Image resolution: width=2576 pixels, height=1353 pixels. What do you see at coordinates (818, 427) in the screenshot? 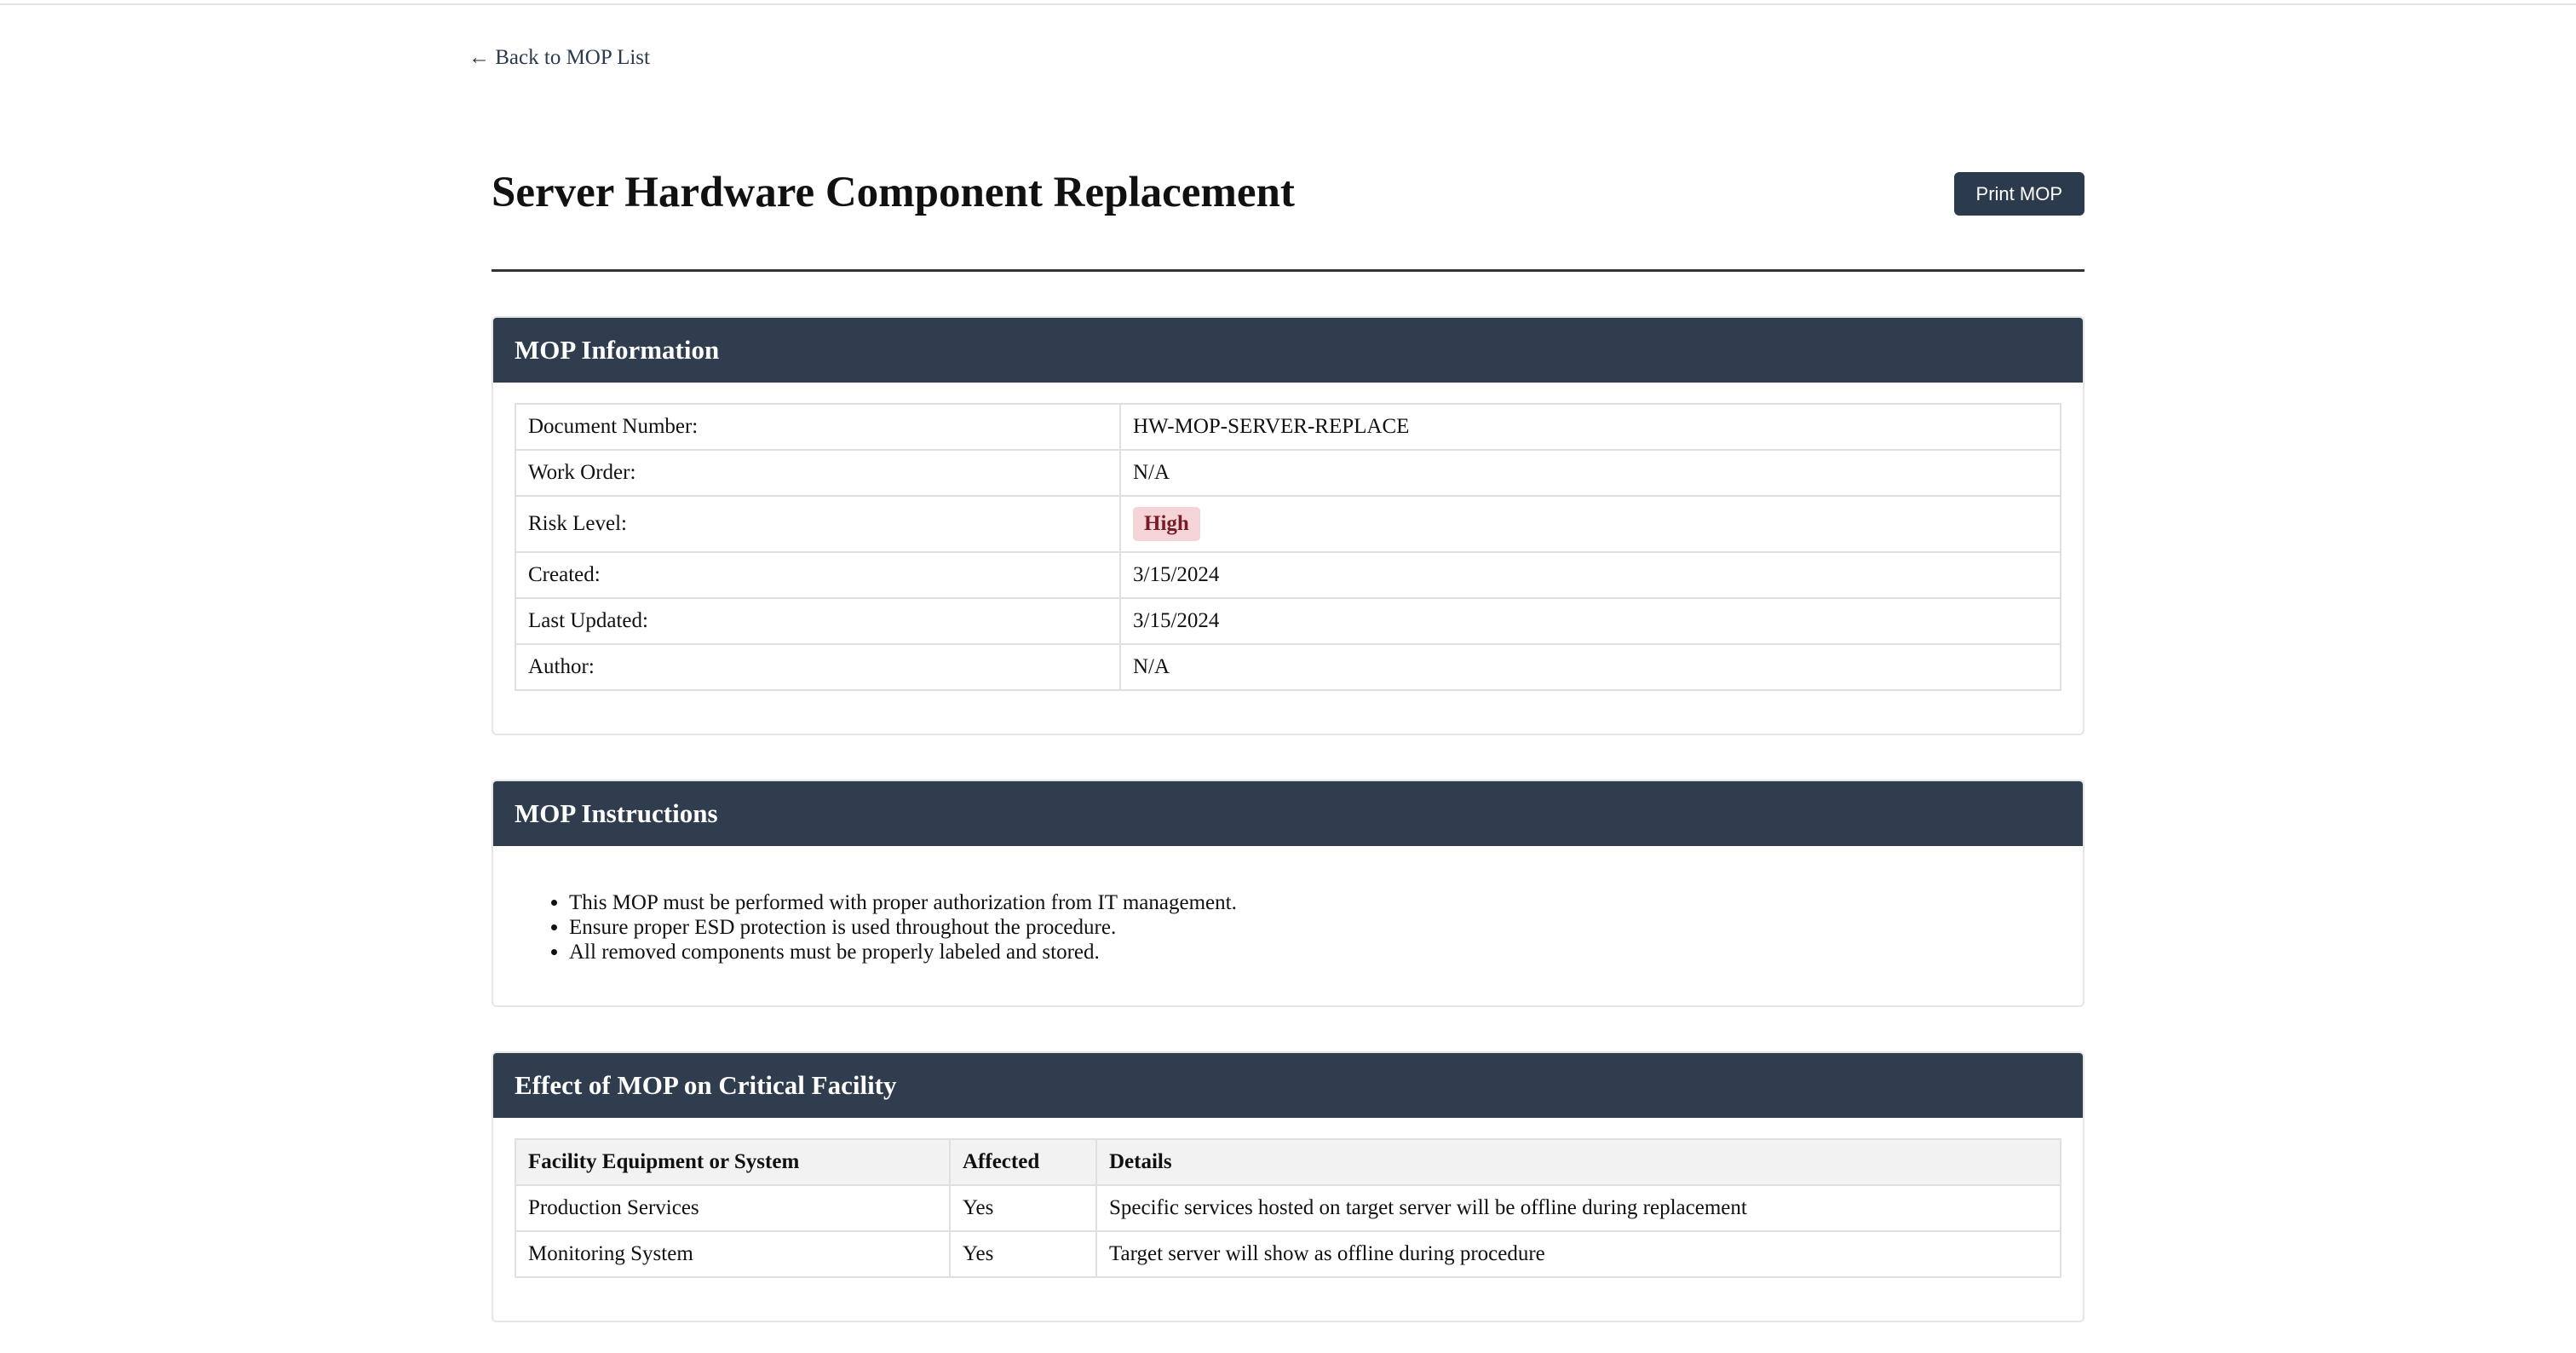
I see `field-label: Document Number:` at bounding box center [818, 427].